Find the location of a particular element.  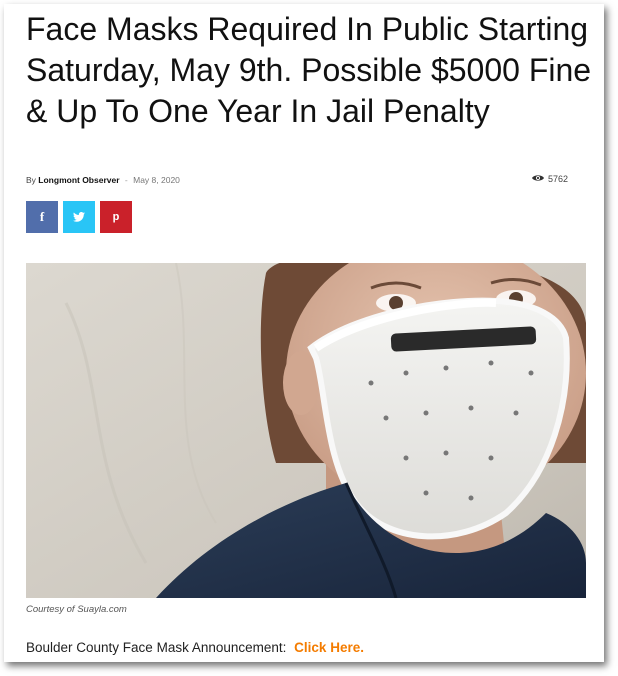

byline-prefix: By is located at coordinates (31, 180).